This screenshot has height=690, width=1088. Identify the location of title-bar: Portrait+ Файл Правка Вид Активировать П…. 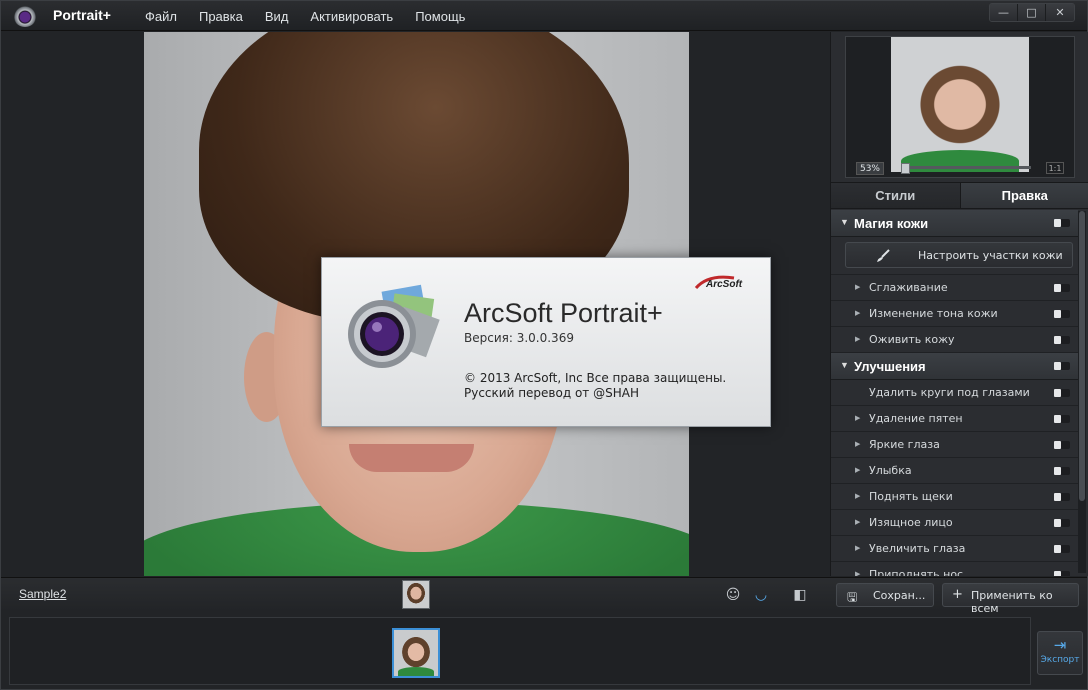
(544, 16).